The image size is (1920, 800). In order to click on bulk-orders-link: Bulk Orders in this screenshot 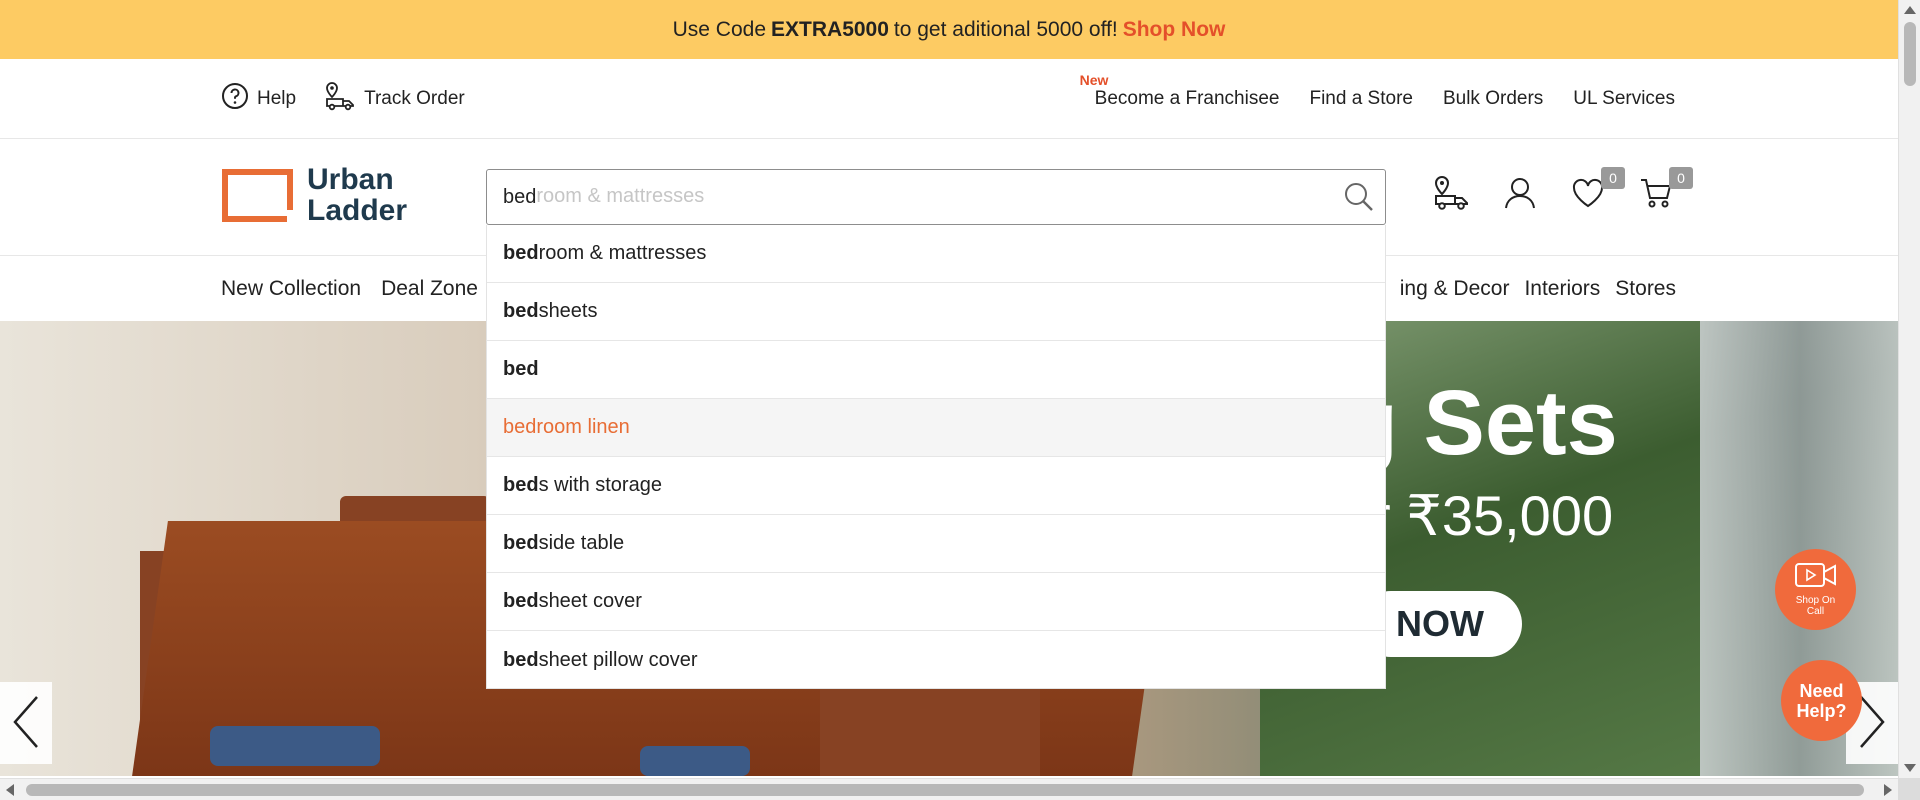, I will do `click(1493, 99)`.